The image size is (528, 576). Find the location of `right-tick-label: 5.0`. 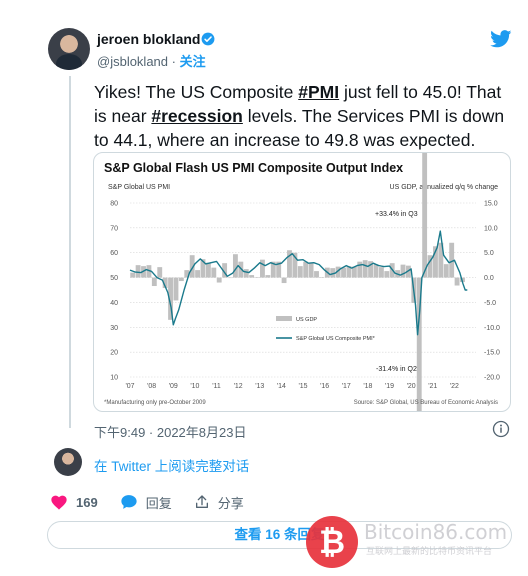

right-tick-label: 5.0 is located at coordinates (489, 253).